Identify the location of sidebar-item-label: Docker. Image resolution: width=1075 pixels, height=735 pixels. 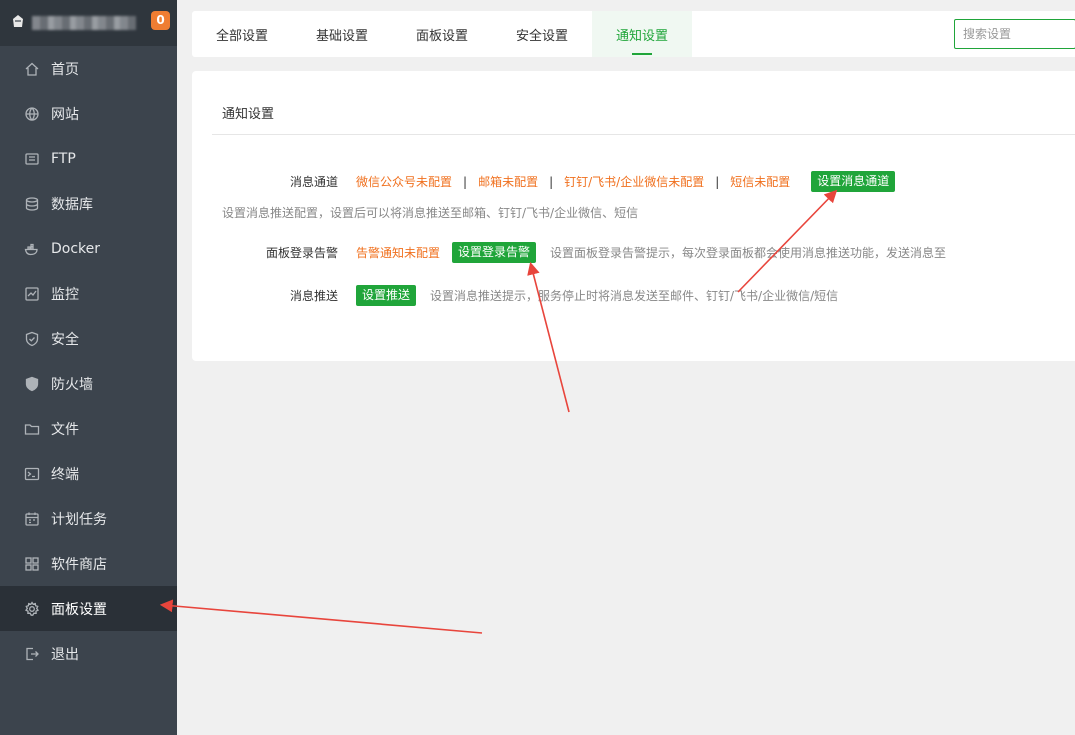
(76, 248).